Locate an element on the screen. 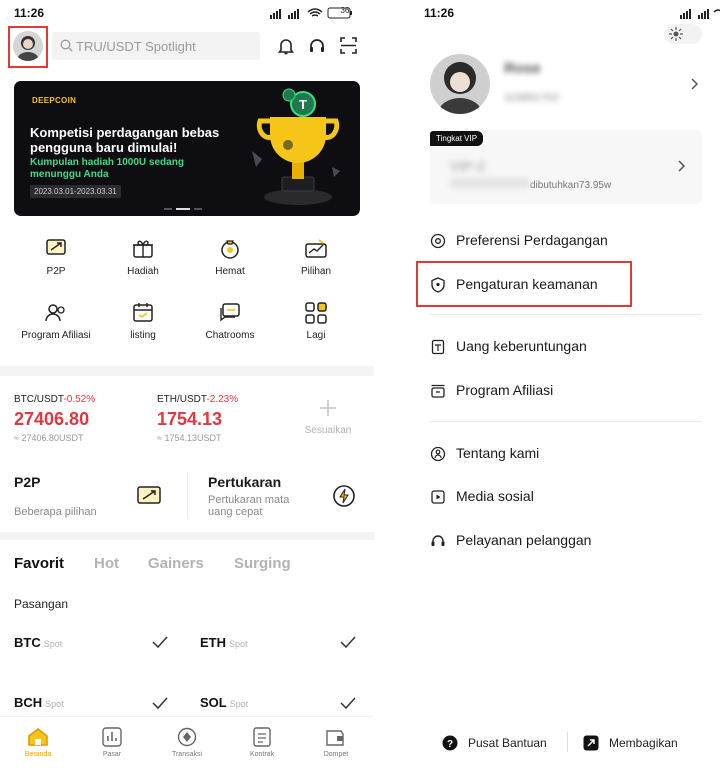  ticker-eth: ETH/USDT-2.23% 1754.13 ≈ 1754.13USDT is located at coordinates (197, 418).